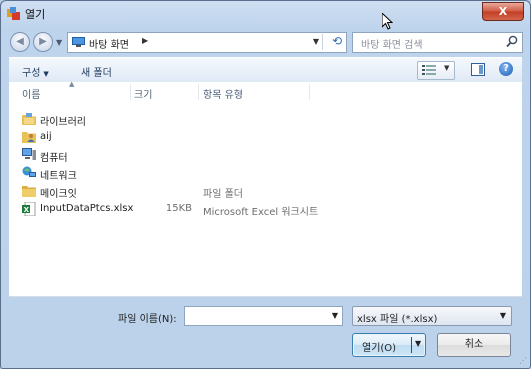 The width and height of the screenshot is (531, 369). What do you see at coordinates (392, 45) in the screenshot?
I see `search-placeholder: 바탕 화면 검색` at bounding box center [392, 45].